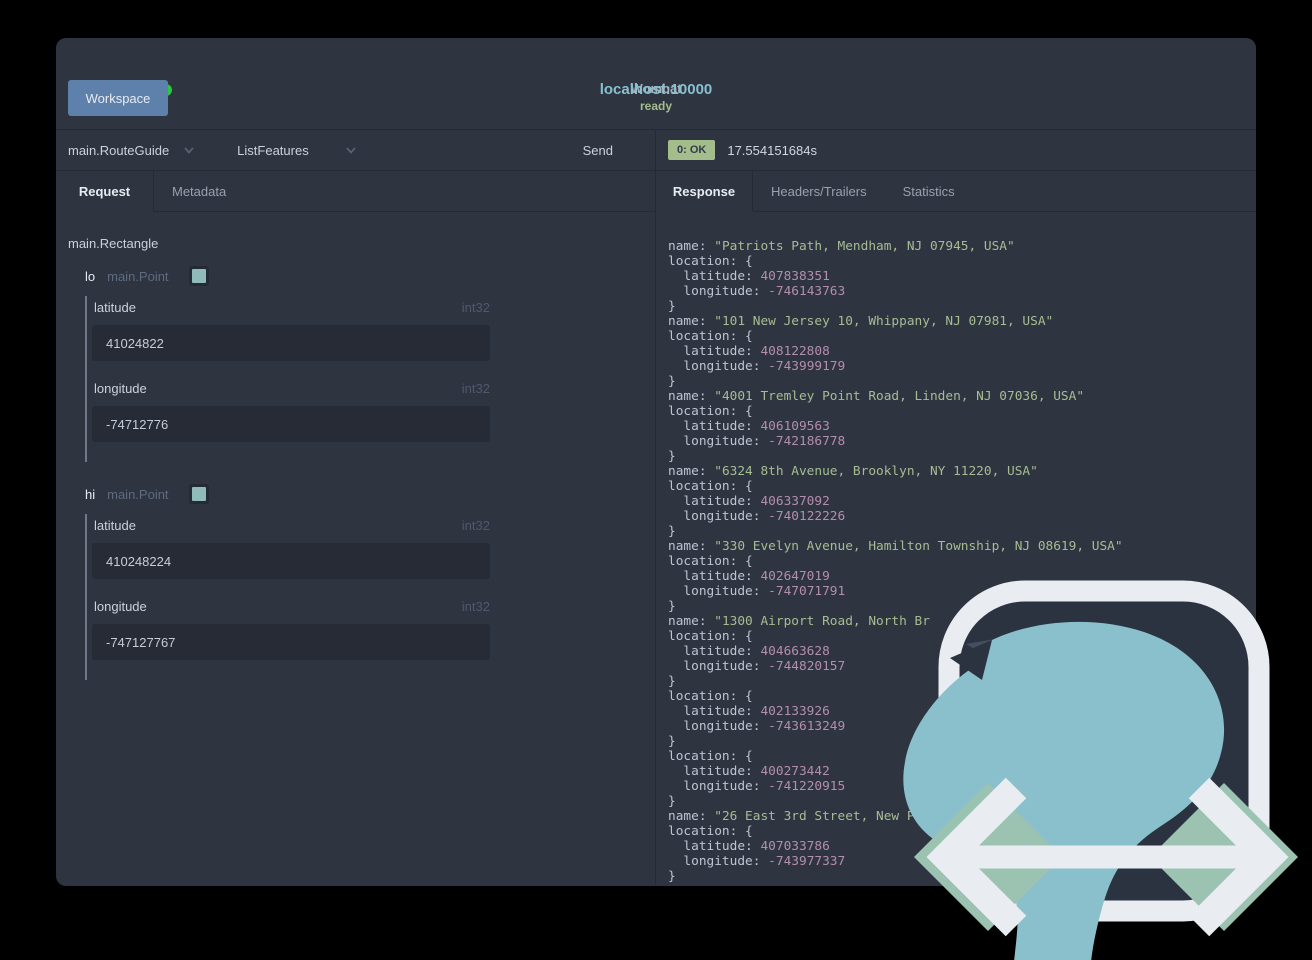 This screenshot has width=1312, height=960. I want to click on call-toolbar: main.RouteGuide ListFeatures Send, so click(355, 150).